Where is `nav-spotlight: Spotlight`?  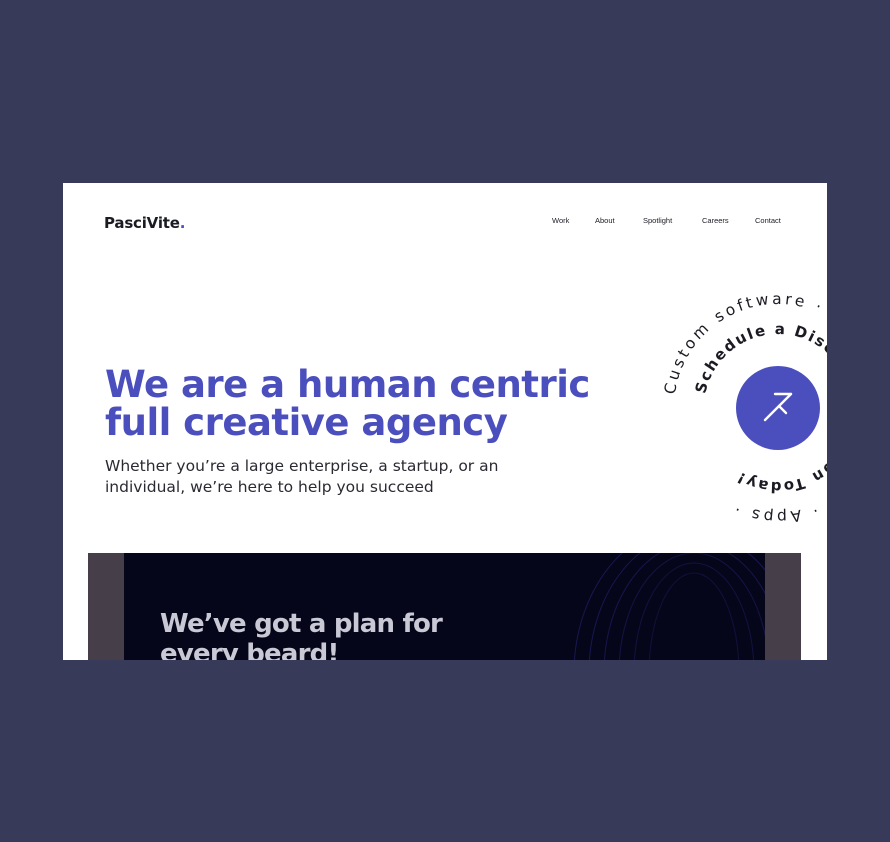 nav-spotlight: Spotlight is located at coordinates (657, 220).